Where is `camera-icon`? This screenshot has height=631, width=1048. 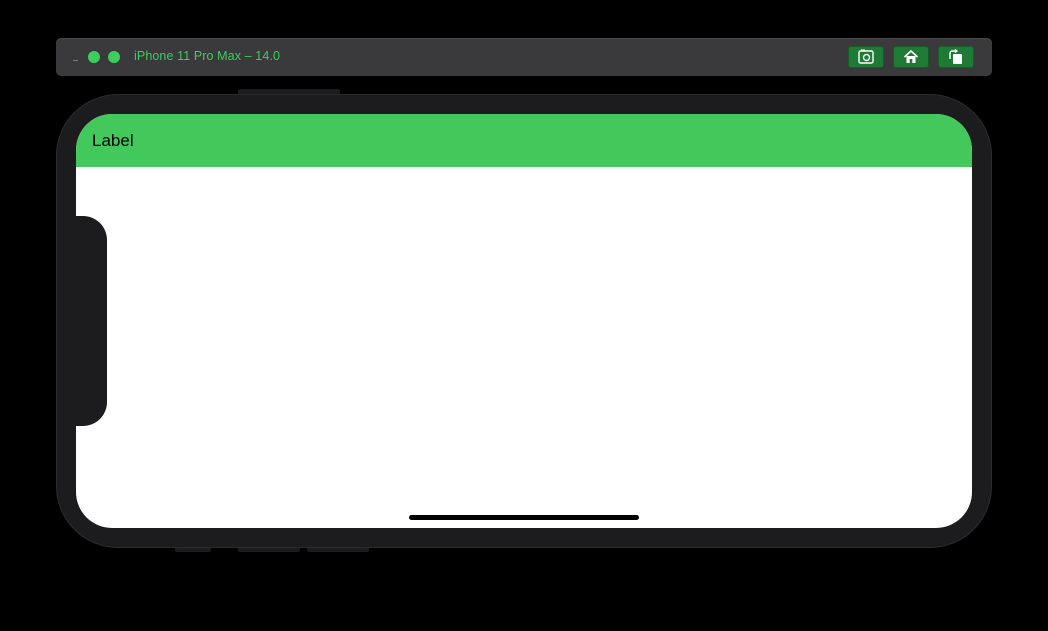 camera-icon is located at coordinates (866, 56).